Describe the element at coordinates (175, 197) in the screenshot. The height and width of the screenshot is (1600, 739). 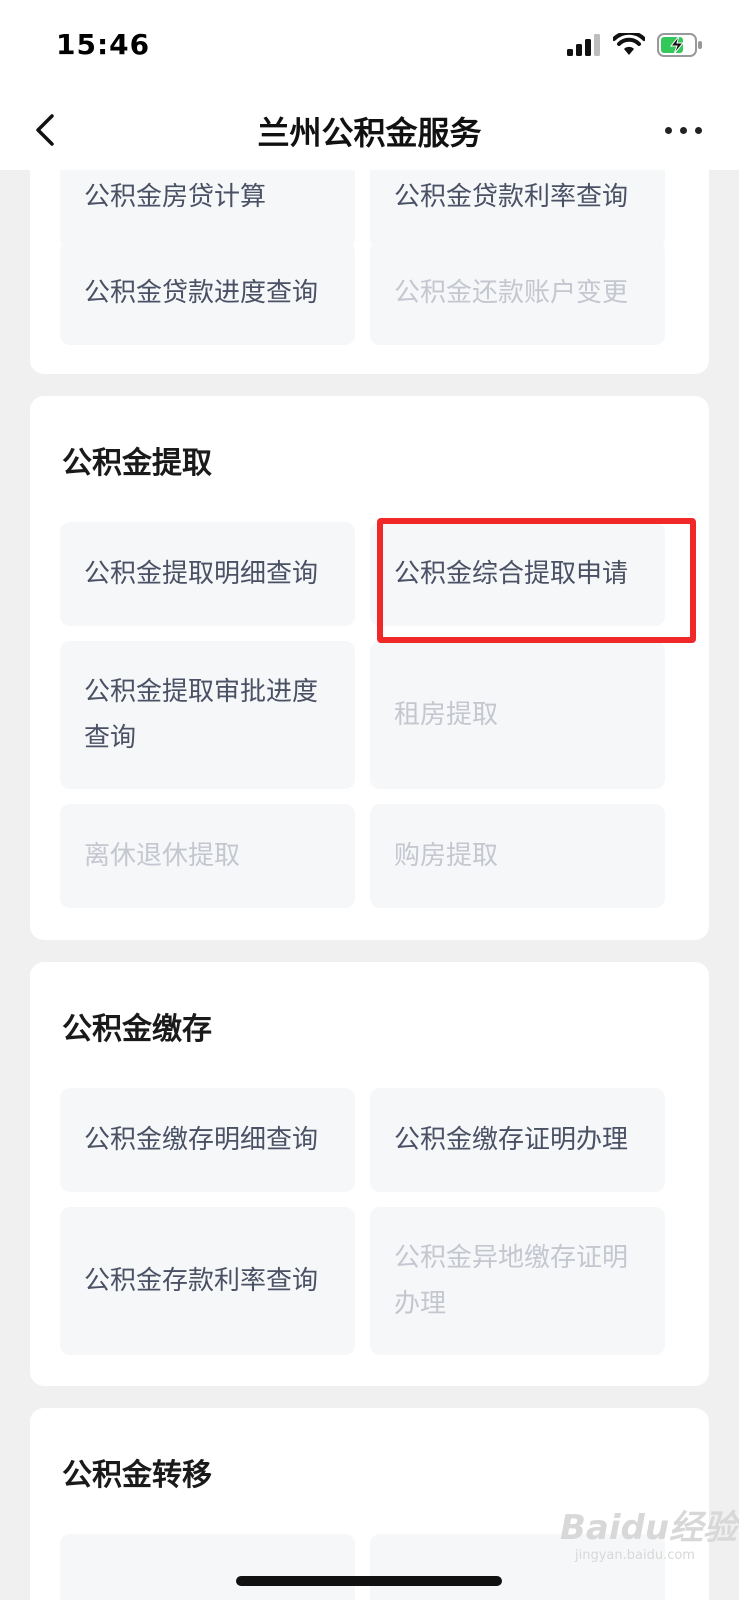
I see `tile-label: 公积金房贷计算` at that location.